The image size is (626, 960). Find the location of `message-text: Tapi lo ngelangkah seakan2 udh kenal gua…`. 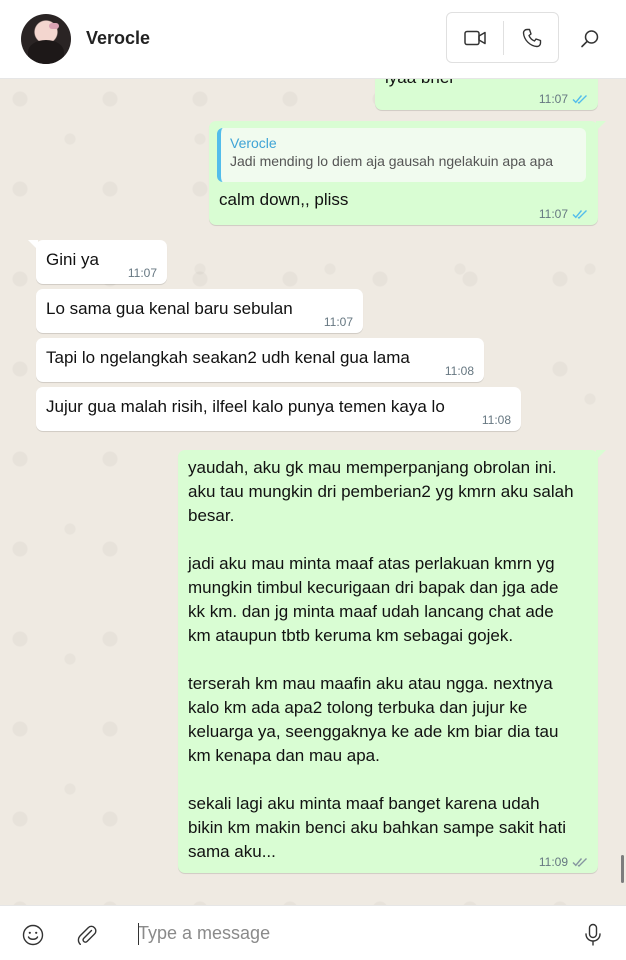

message-text: Tapi lo ngelangkah seakan2 udh kenal gua… is located at coordinates (228, 357).